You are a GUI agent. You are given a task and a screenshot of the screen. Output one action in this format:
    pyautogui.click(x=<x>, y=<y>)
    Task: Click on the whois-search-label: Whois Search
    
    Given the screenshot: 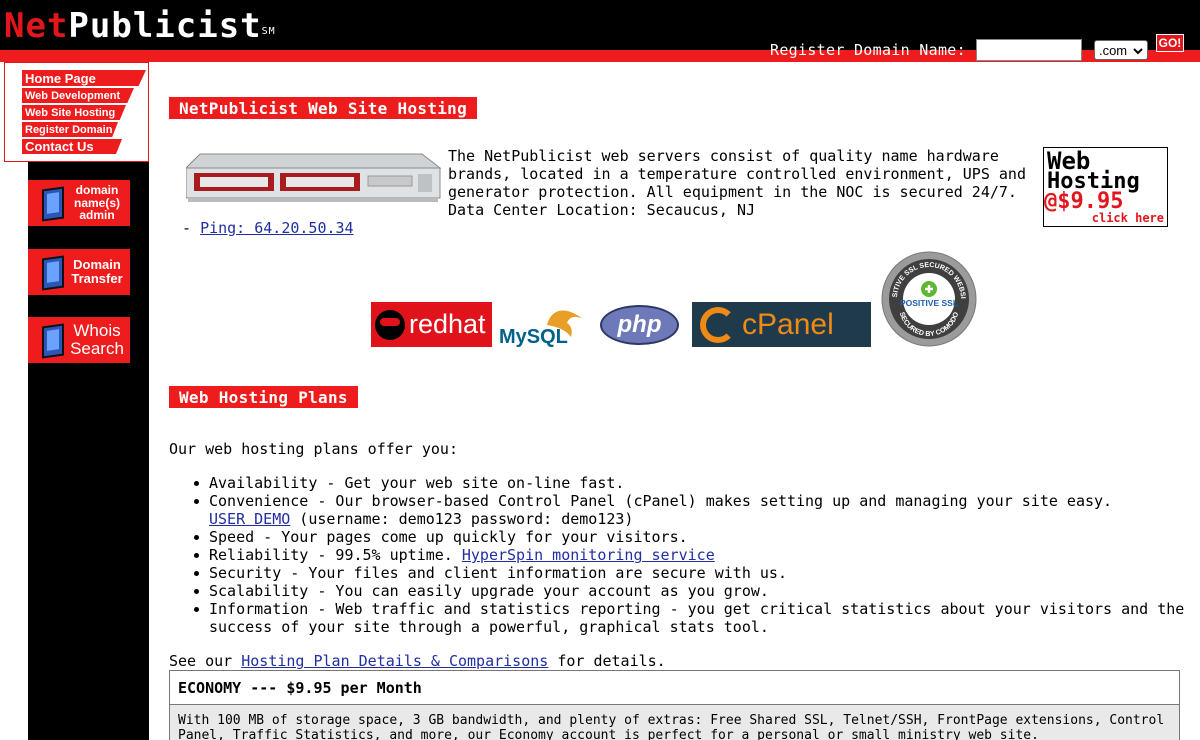 What is the action you would take?
    pyautogui.click(x=97, y=339)
    